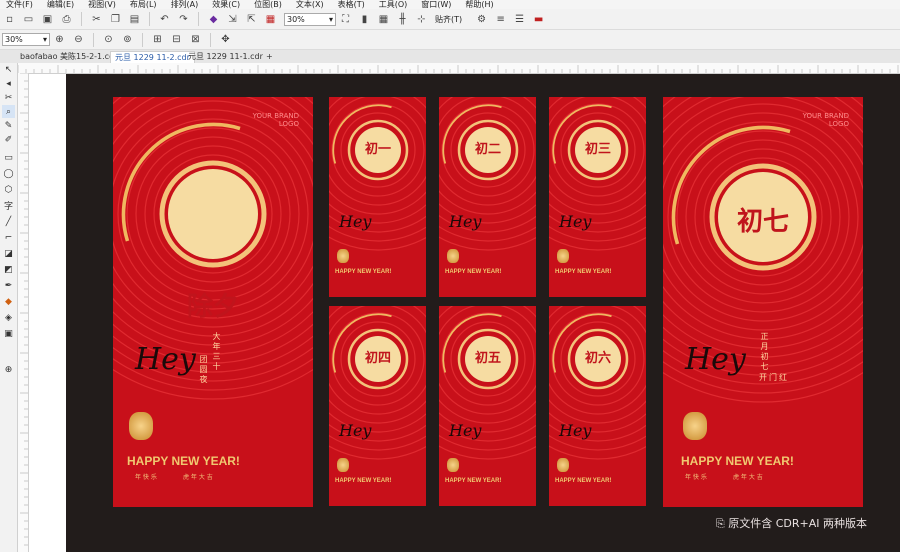  Describe the element at coordinates (597, 149) in the screenshot. I see `center-title: 初三` at that location.